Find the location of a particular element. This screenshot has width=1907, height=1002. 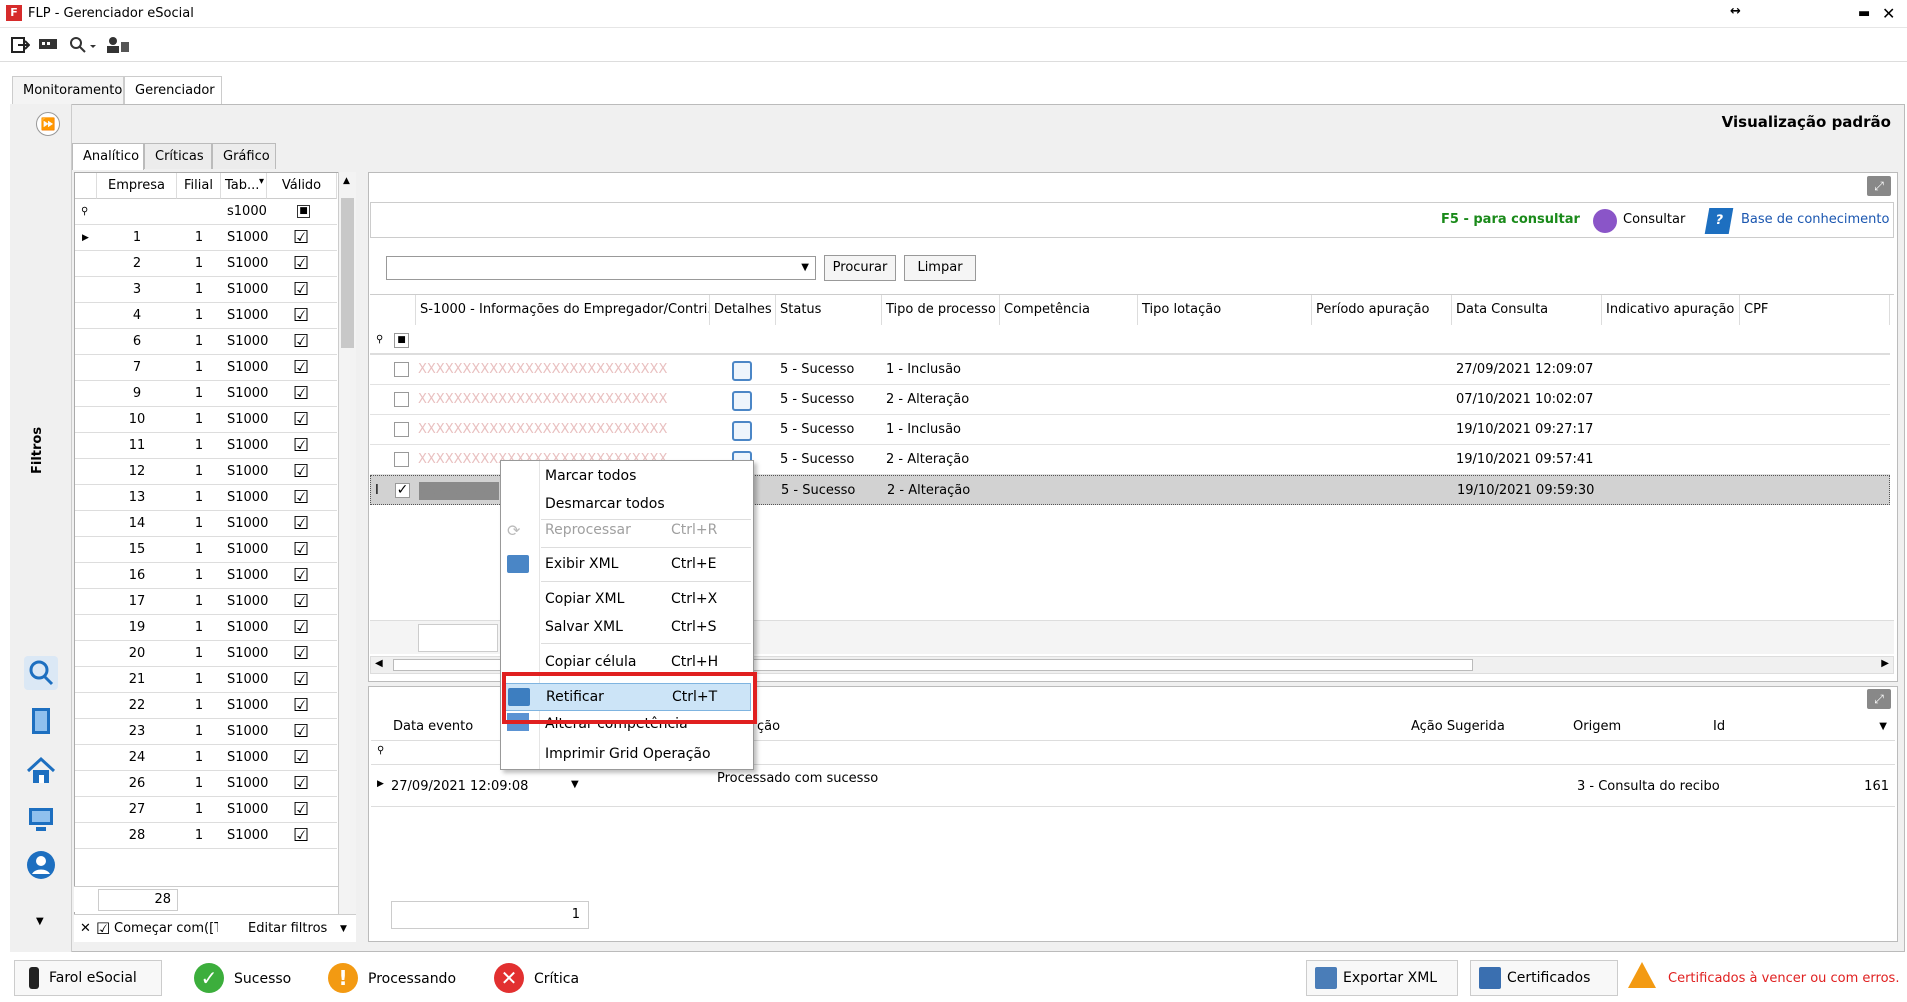

col-header-cpf: CPF is located at coordinates (1815, 310).